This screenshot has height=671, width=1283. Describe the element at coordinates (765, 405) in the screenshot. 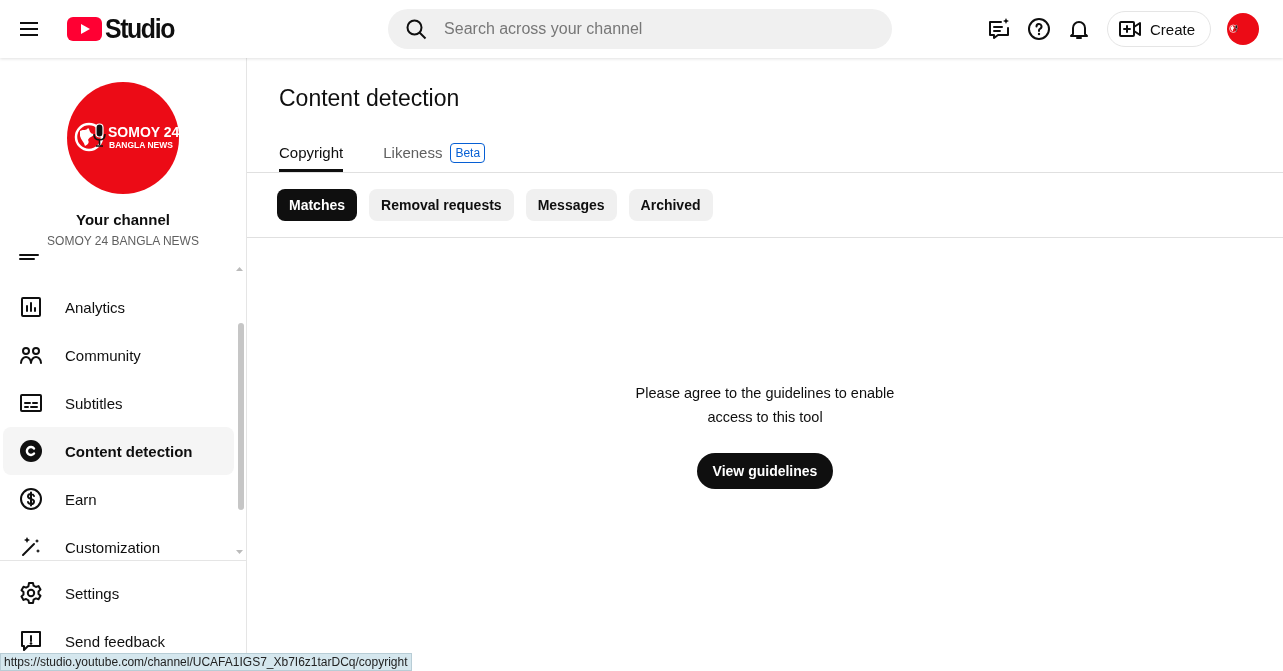

I see `empty-message: Please agree to the guidelines to enable access to this tool` at that location.